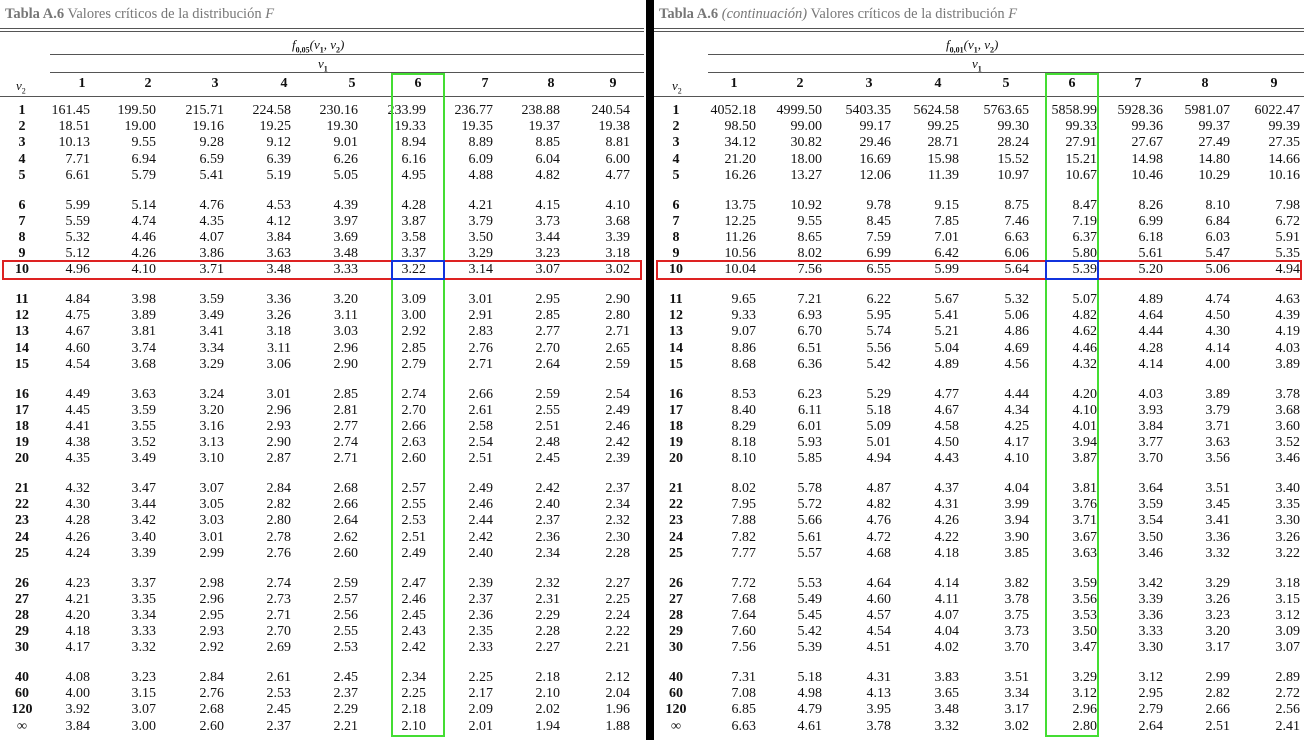 This screenshot has height=740, width=1304. I want to click on table-cell: 4.23, so click(78, 583).